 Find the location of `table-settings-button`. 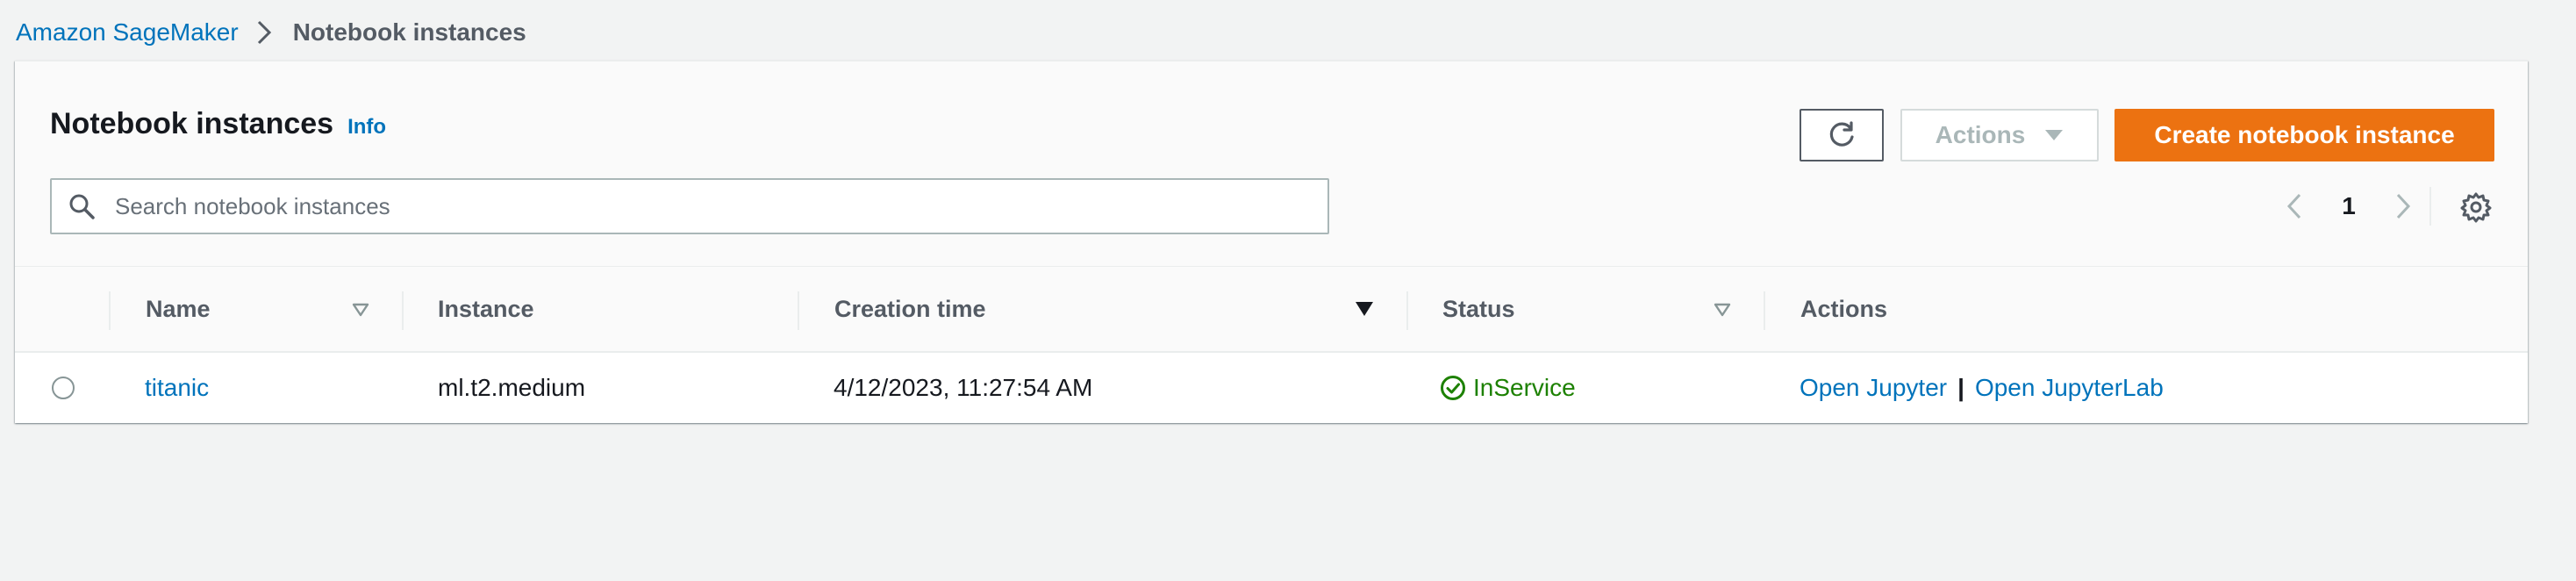

table-settings-button is located at coordinates (2476, 207).